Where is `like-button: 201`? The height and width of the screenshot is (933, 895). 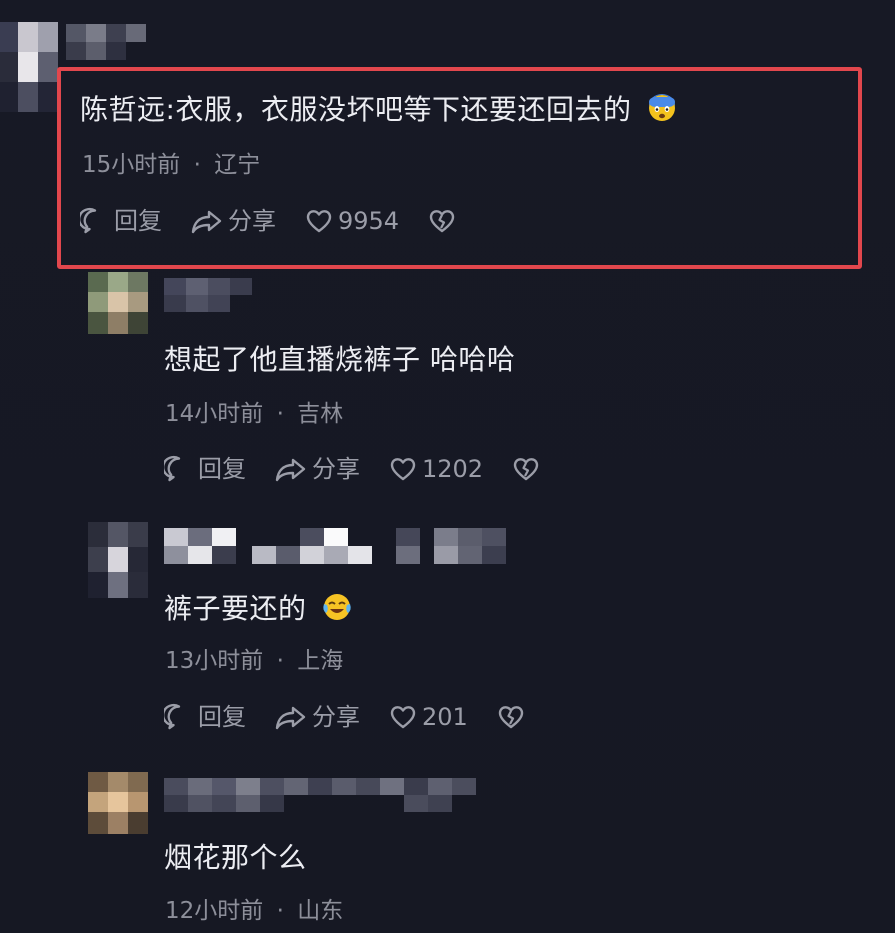 like-button: 201 is located at coordinates (428, 717).